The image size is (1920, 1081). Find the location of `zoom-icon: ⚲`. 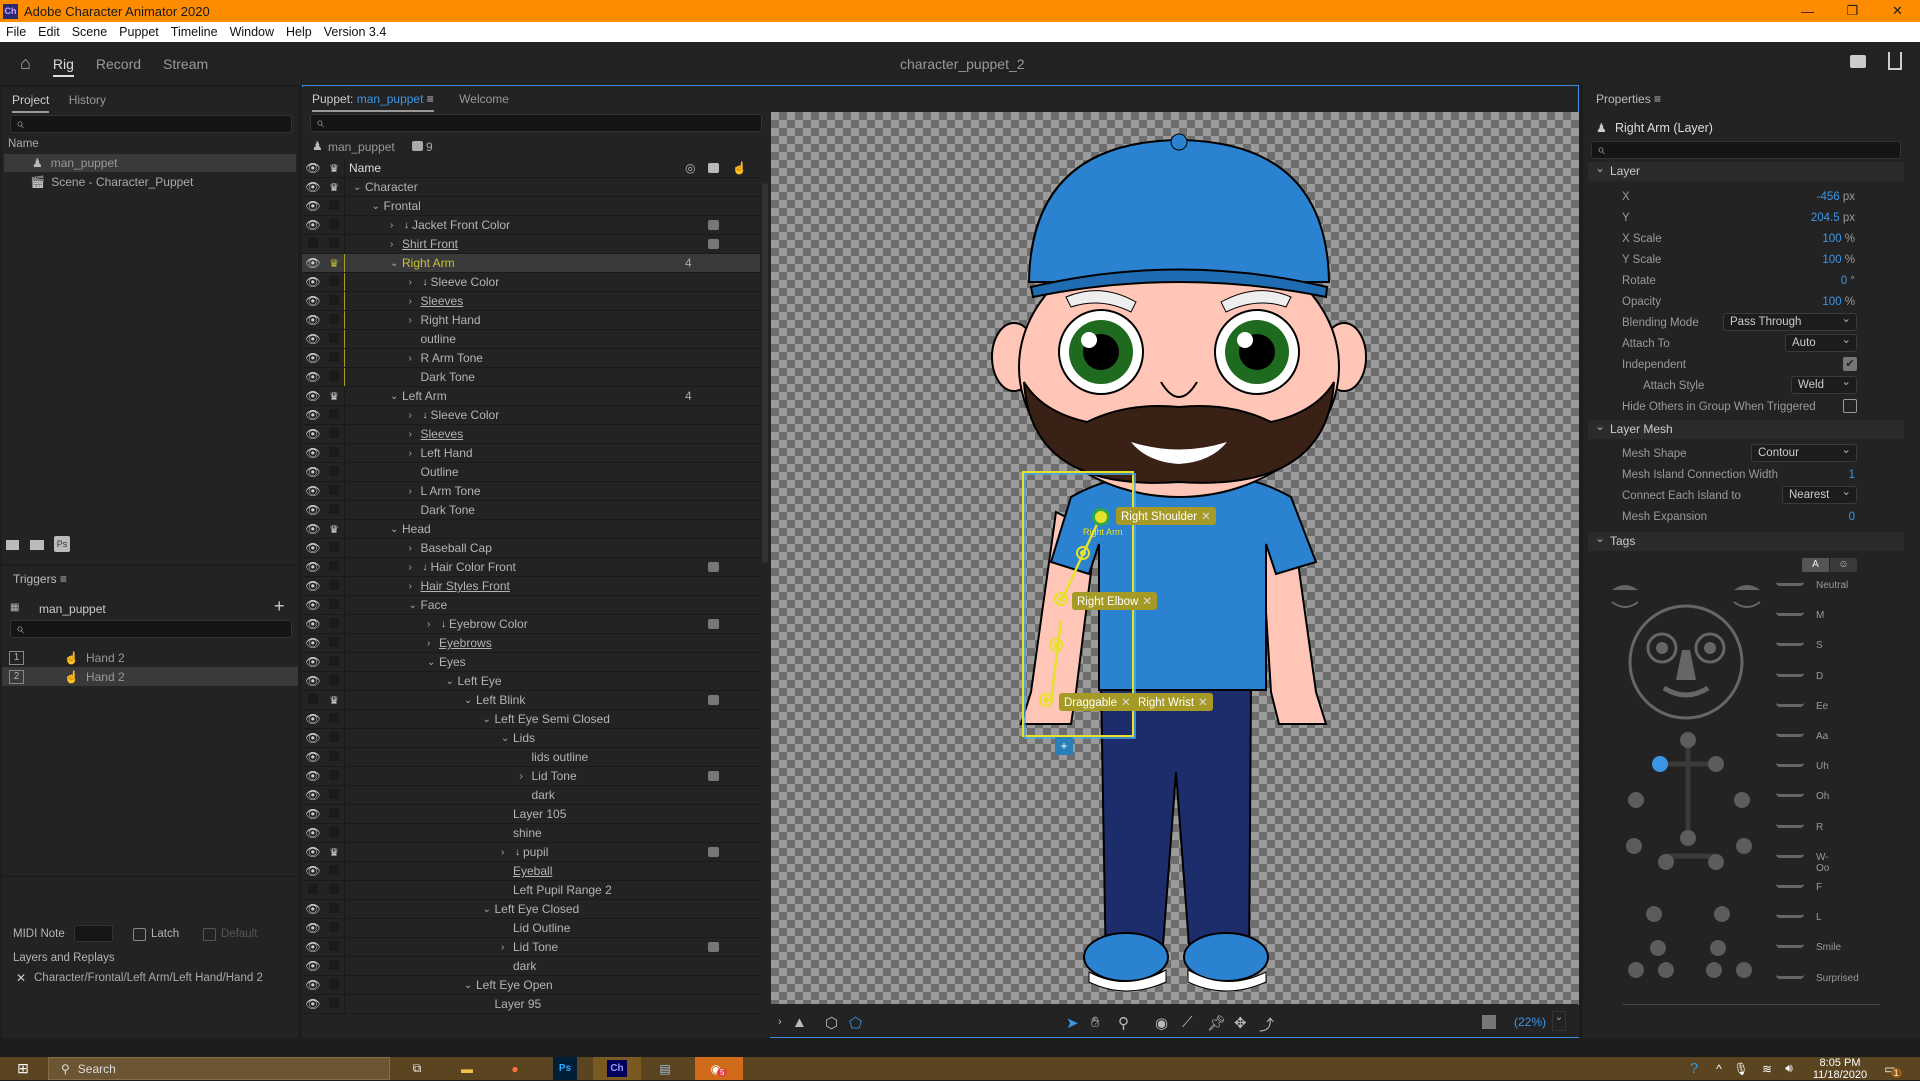

zoom-icon: ⚲ is located at coordinates (1123, 1023).